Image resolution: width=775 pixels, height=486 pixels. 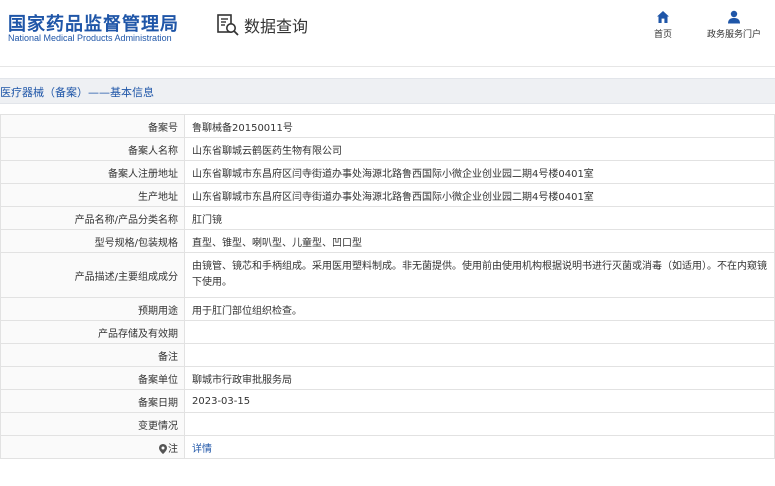 I want to click on table-row: 备案单位 聊城市行政审批服务局, so click(x=387, y=378).